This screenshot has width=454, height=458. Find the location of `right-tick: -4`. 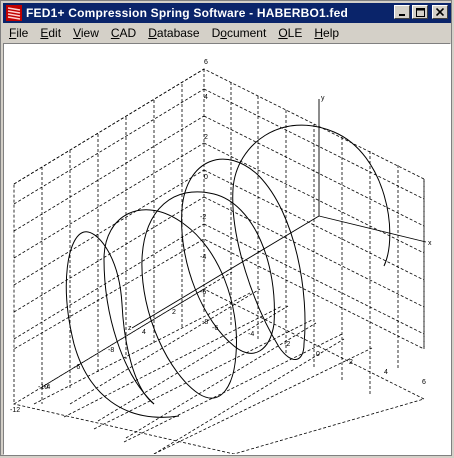

right-tick: -4 is located at coordinates (47, 387).